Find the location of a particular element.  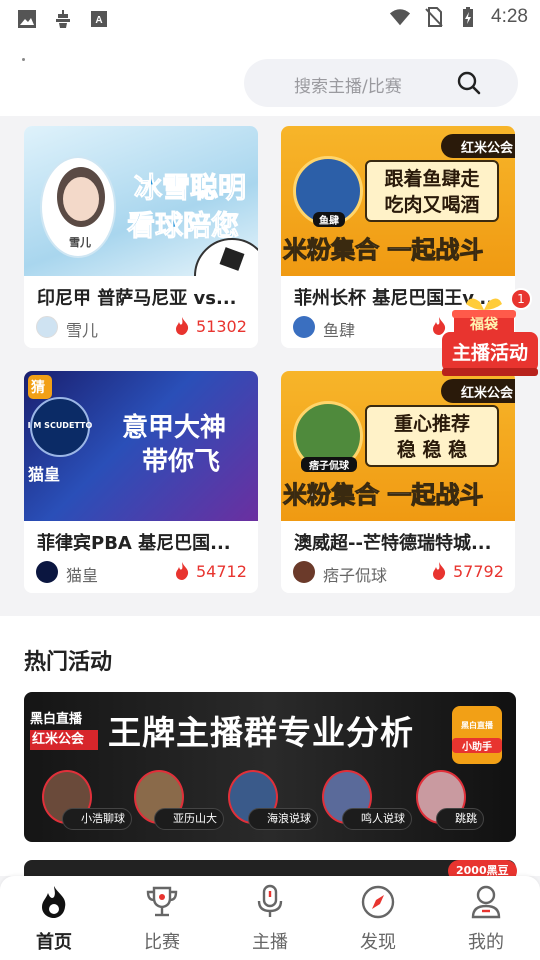

nav-label: 发现 is located at coordinates (378, 942).